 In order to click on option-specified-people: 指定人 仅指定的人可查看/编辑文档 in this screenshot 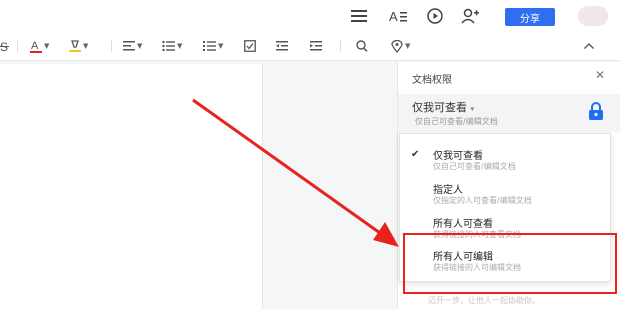, I will do `click(505, 198)`.